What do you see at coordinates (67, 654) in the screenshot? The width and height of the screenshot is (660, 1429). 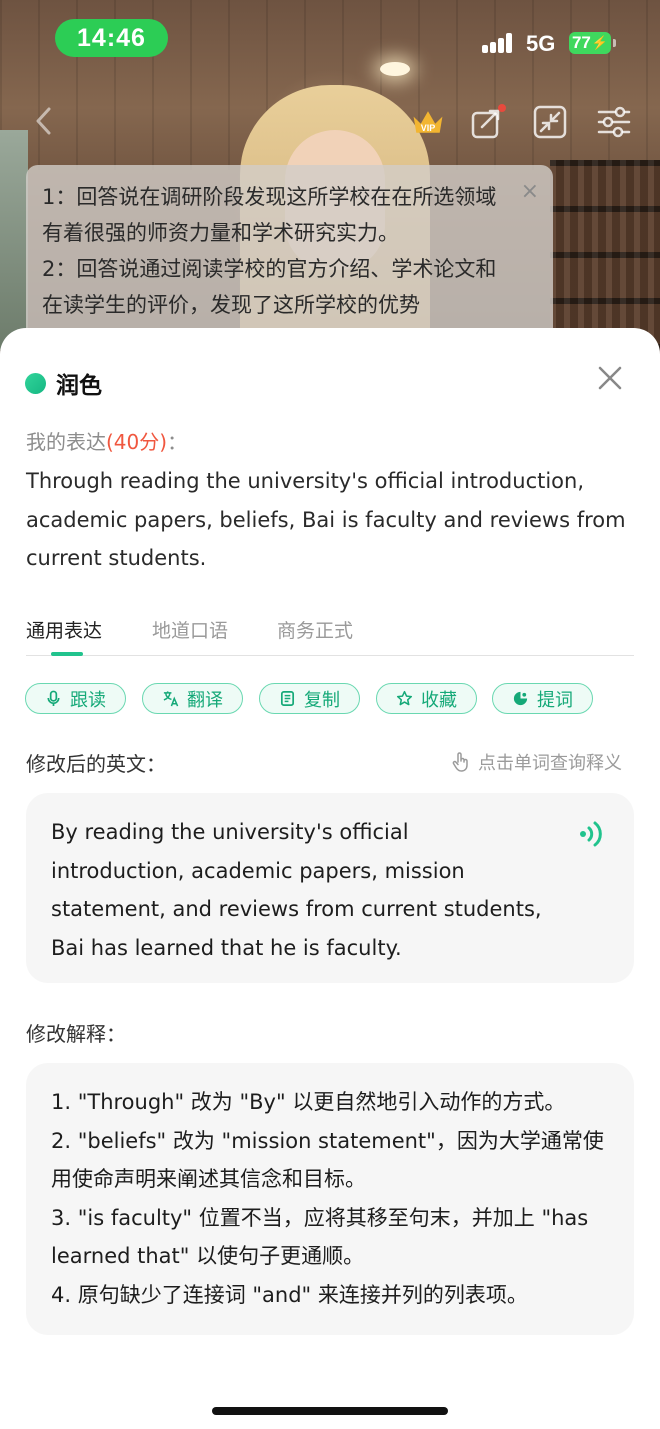 I see `active-tab-indicator` at bounding box center [67, 654].